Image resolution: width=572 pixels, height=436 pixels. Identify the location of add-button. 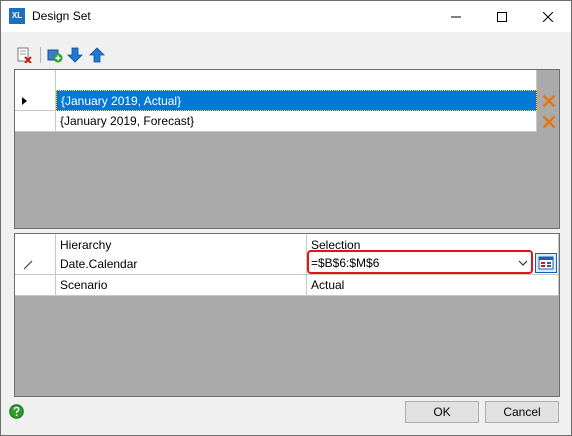
(55, 55).